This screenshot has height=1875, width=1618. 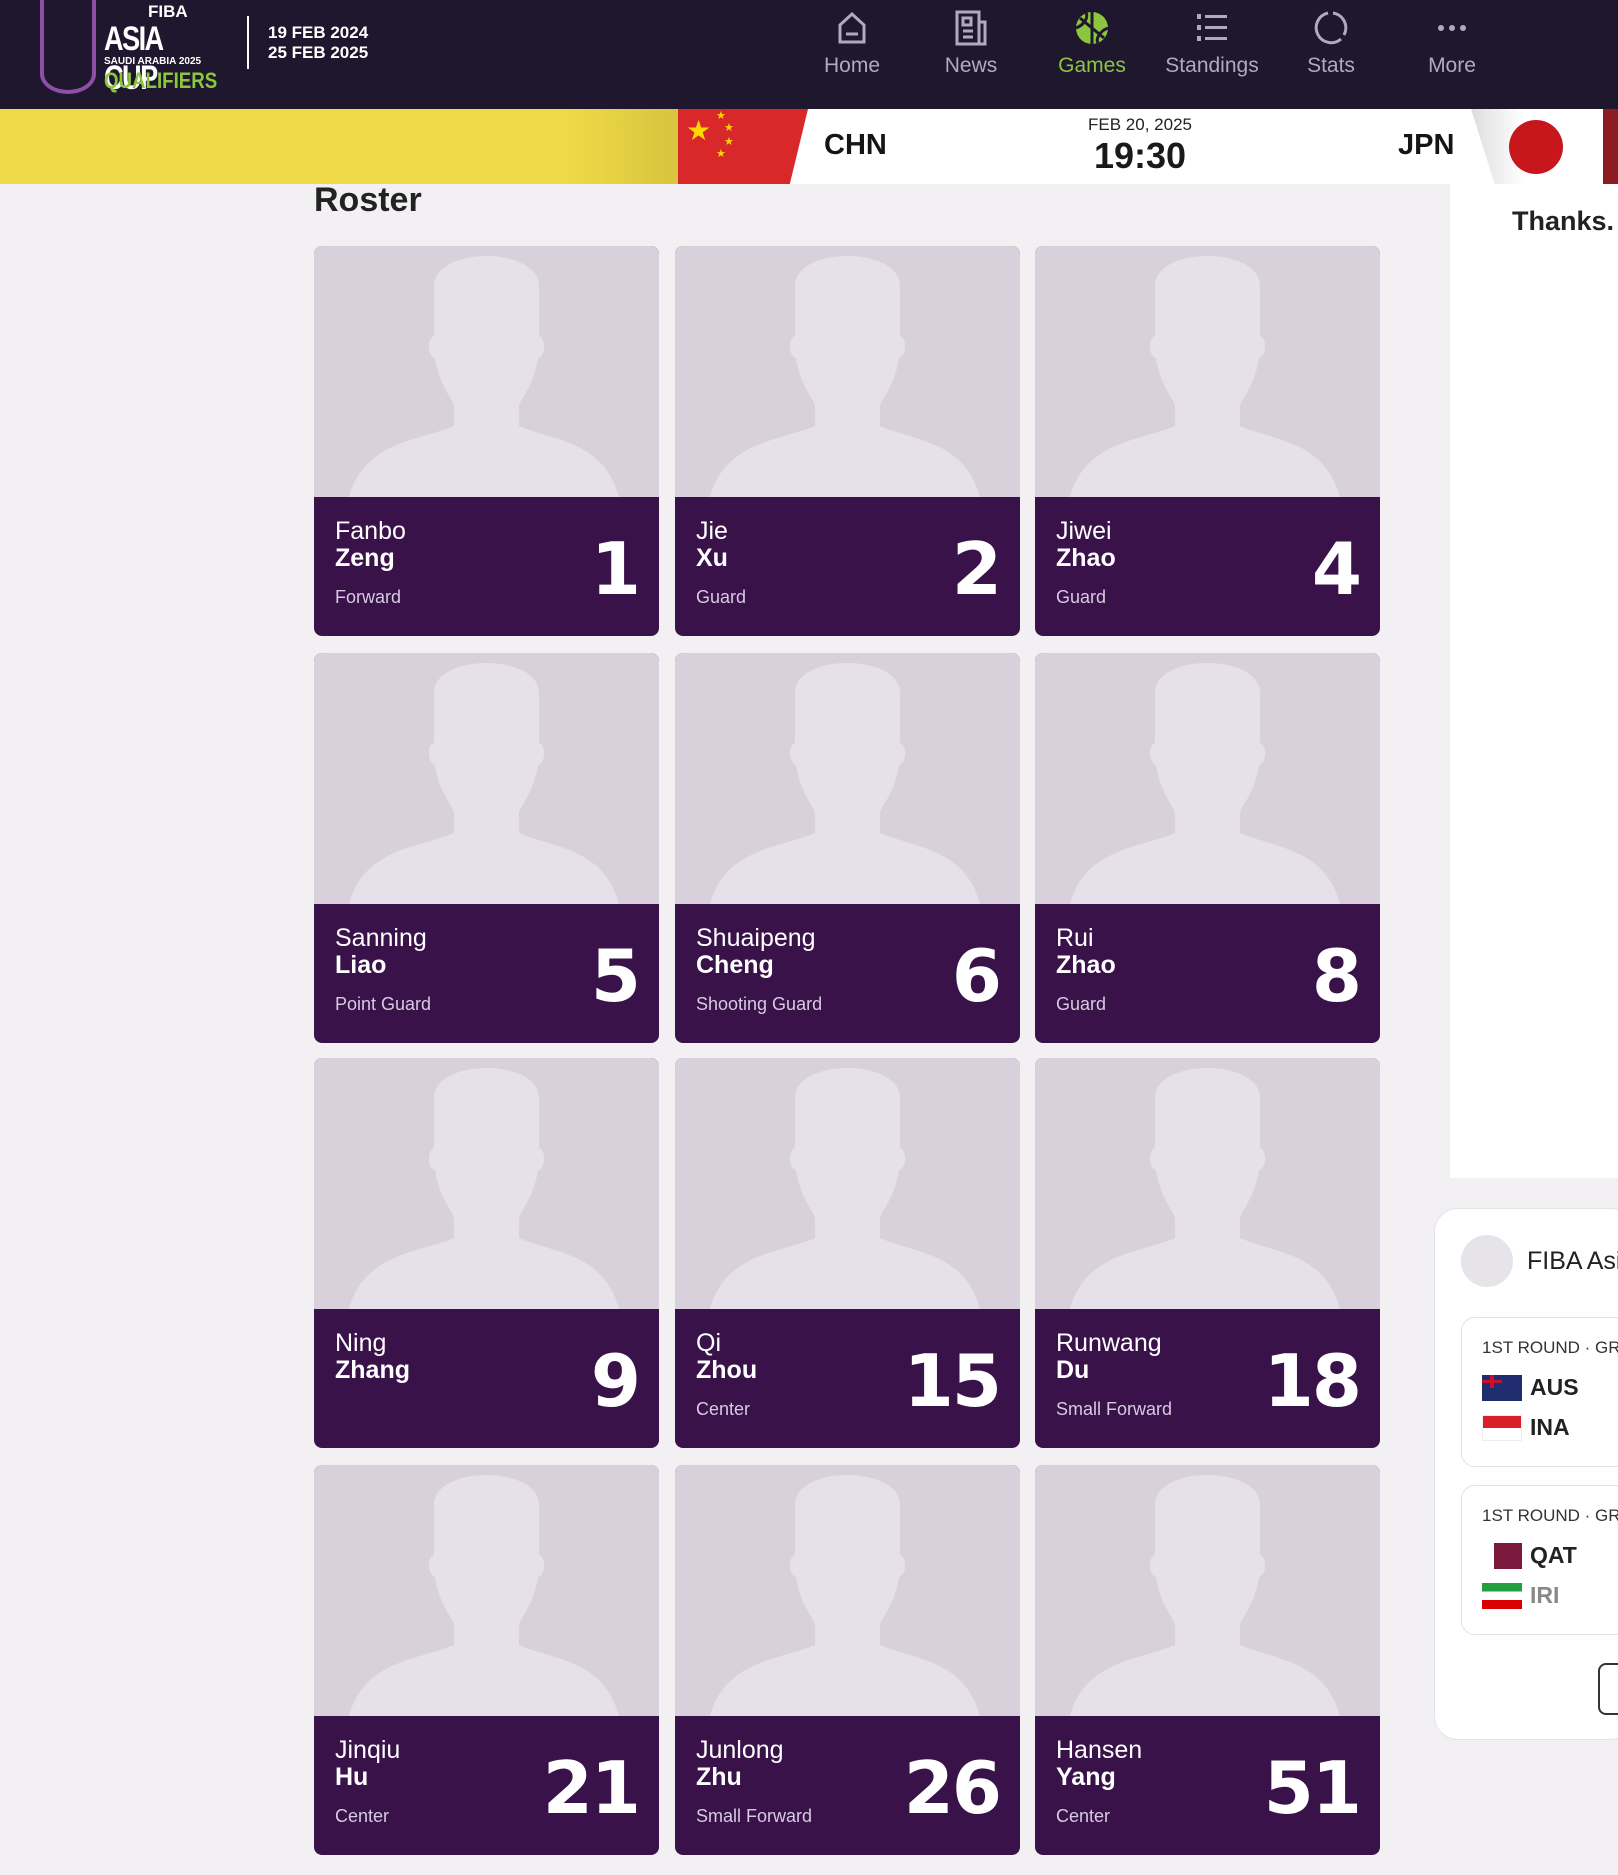 I want to click on player-card: Rui Zhao Guard 8, so click(x=1207, y=848).